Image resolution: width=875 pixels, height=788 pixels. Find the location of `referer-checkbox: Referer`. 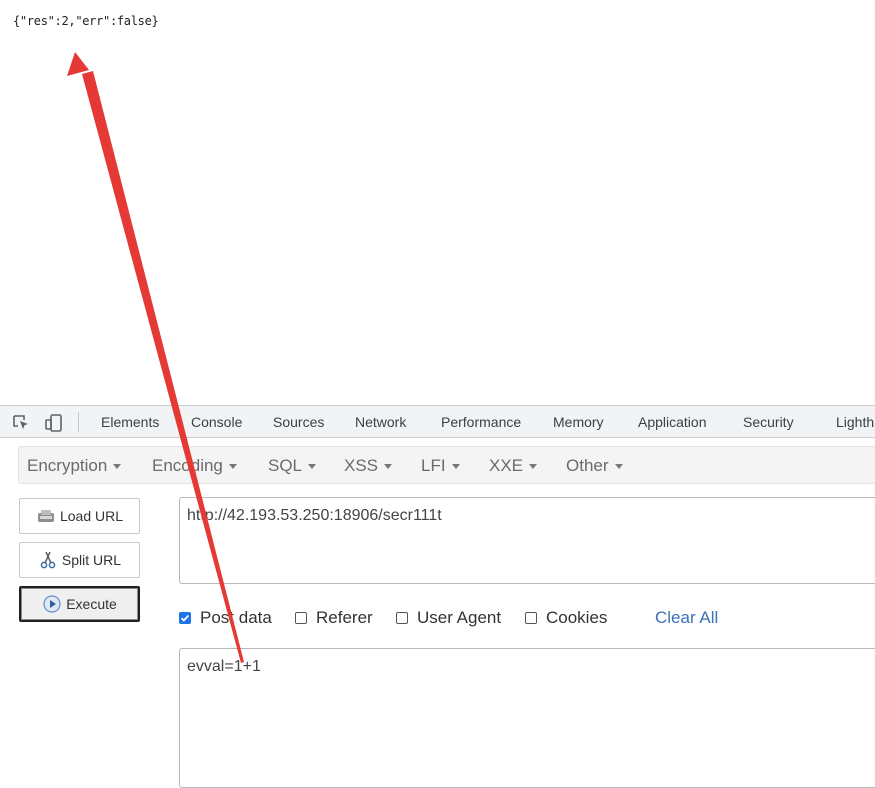

referer-checkbox: Referer is located at coordinates (334, 618).